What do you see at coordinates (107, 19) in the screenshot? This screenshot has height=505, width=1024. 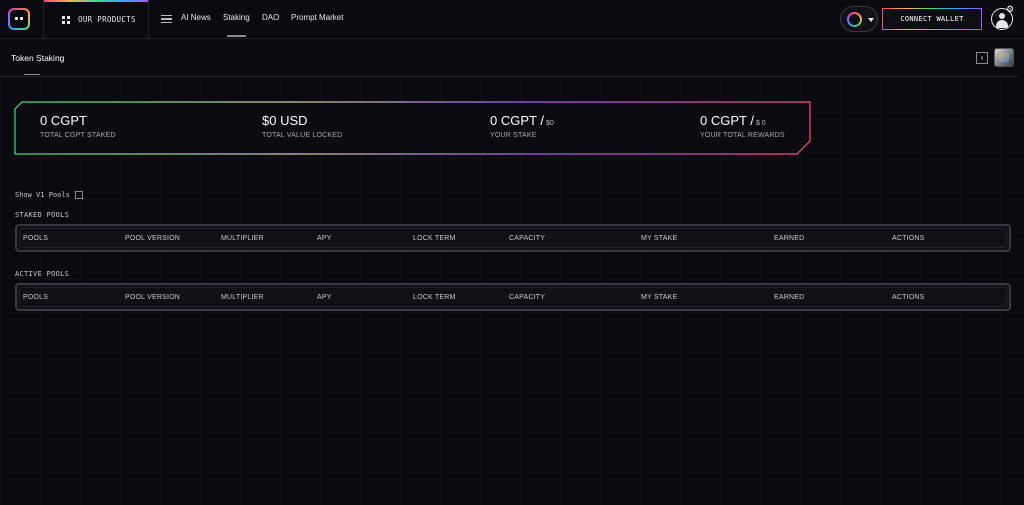 I see `our-products-label: OUR PRODUCTS` at bounding box center [107, 19].